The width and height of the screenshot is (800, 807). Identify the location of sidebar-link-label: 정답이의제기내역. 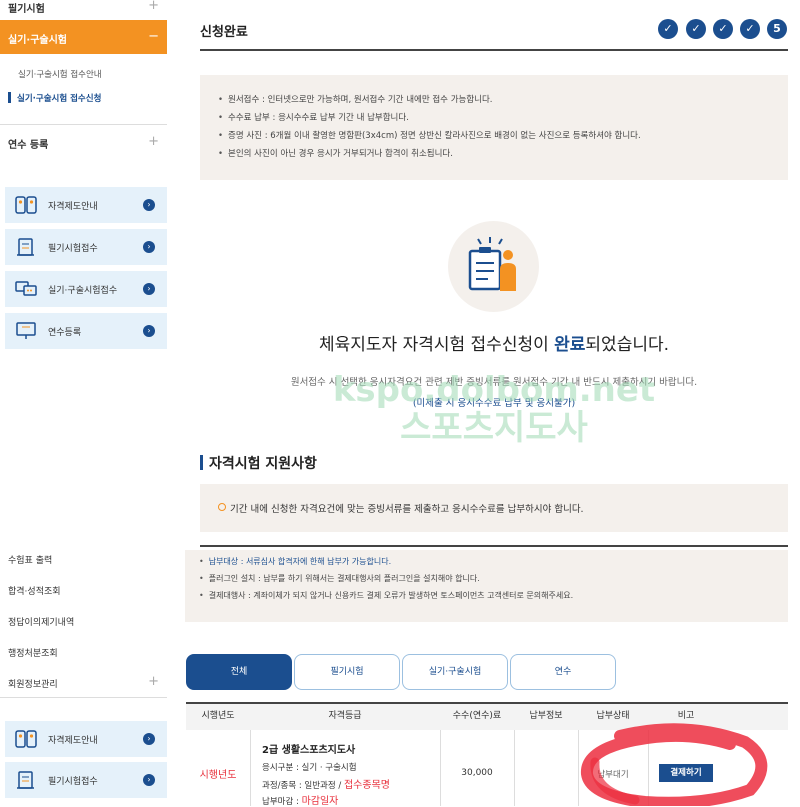
(41, 623).